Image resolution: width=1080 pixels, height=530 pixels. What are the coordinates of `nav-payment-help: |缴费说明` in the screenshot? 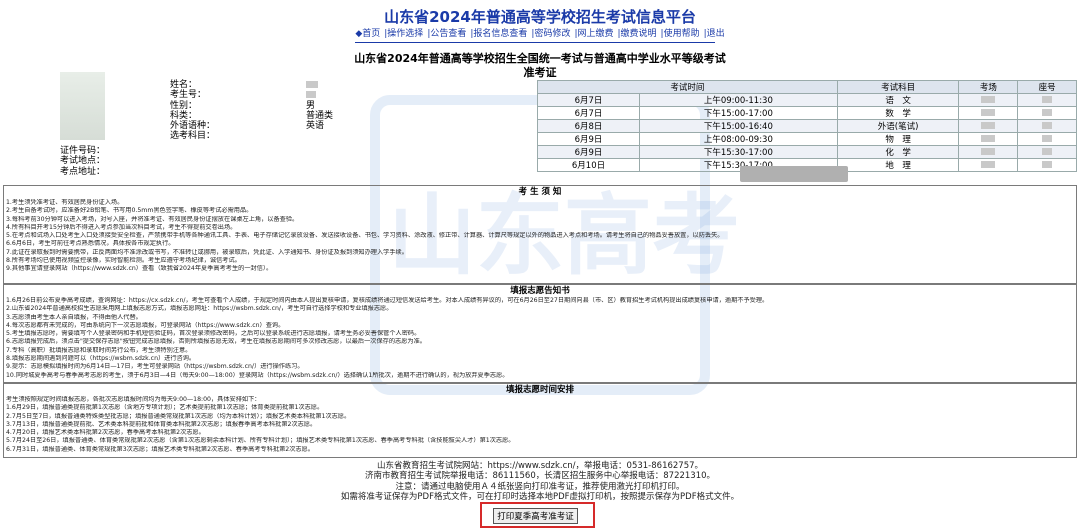 It's located at (637, 34).